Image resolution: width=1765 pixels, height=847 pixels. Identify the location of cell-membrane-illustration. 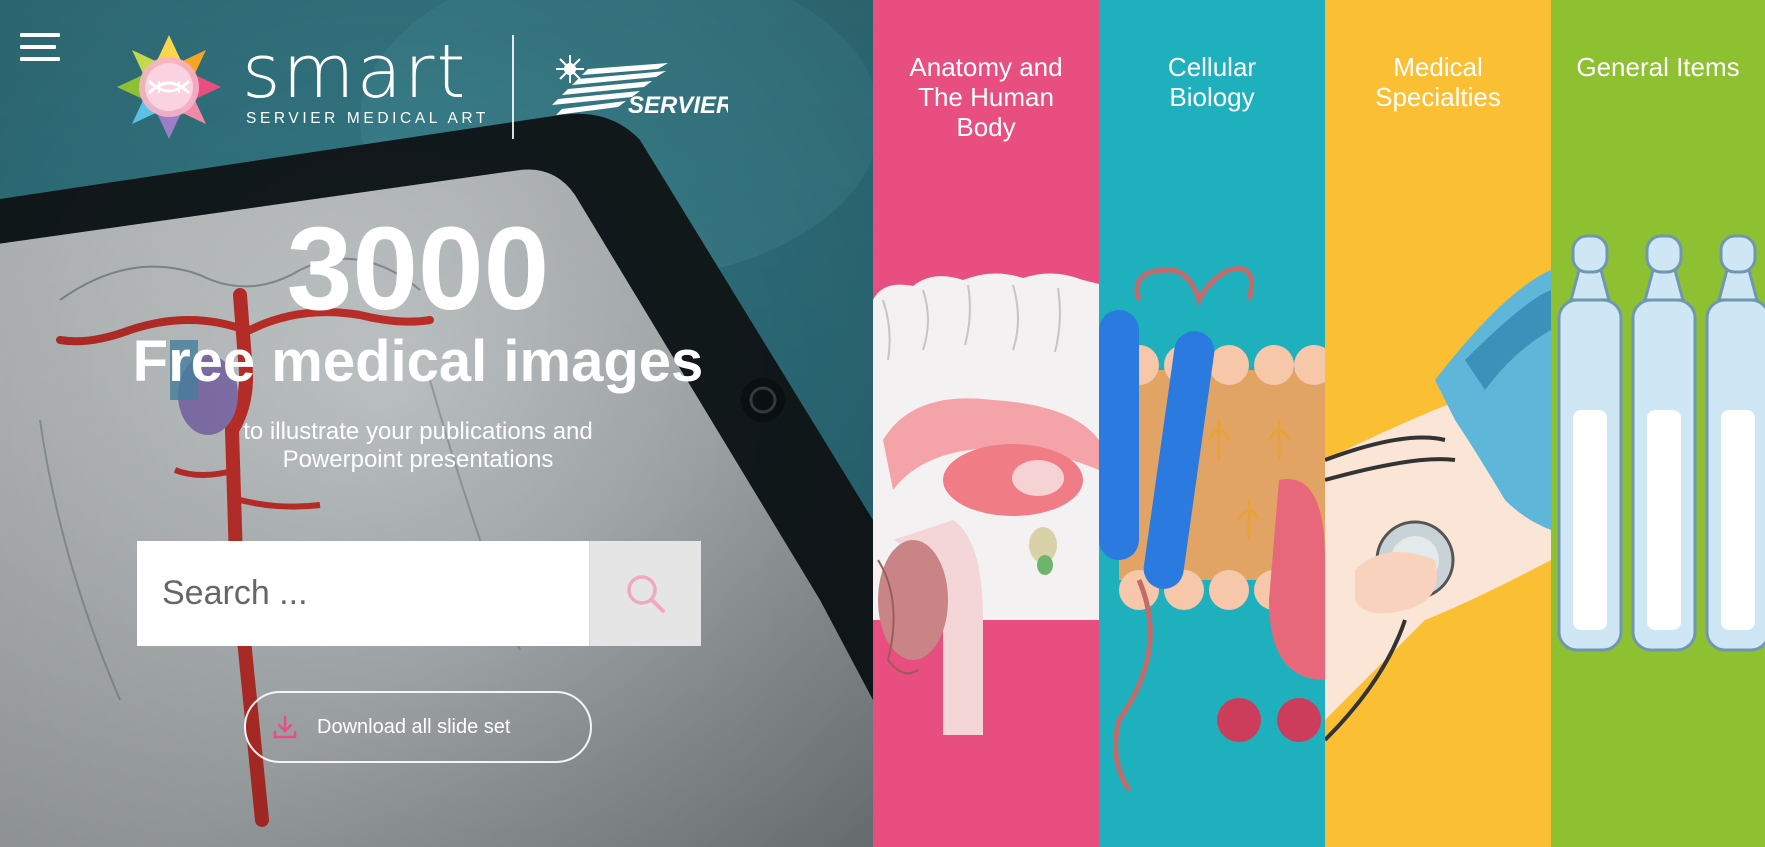
(1212, 529).